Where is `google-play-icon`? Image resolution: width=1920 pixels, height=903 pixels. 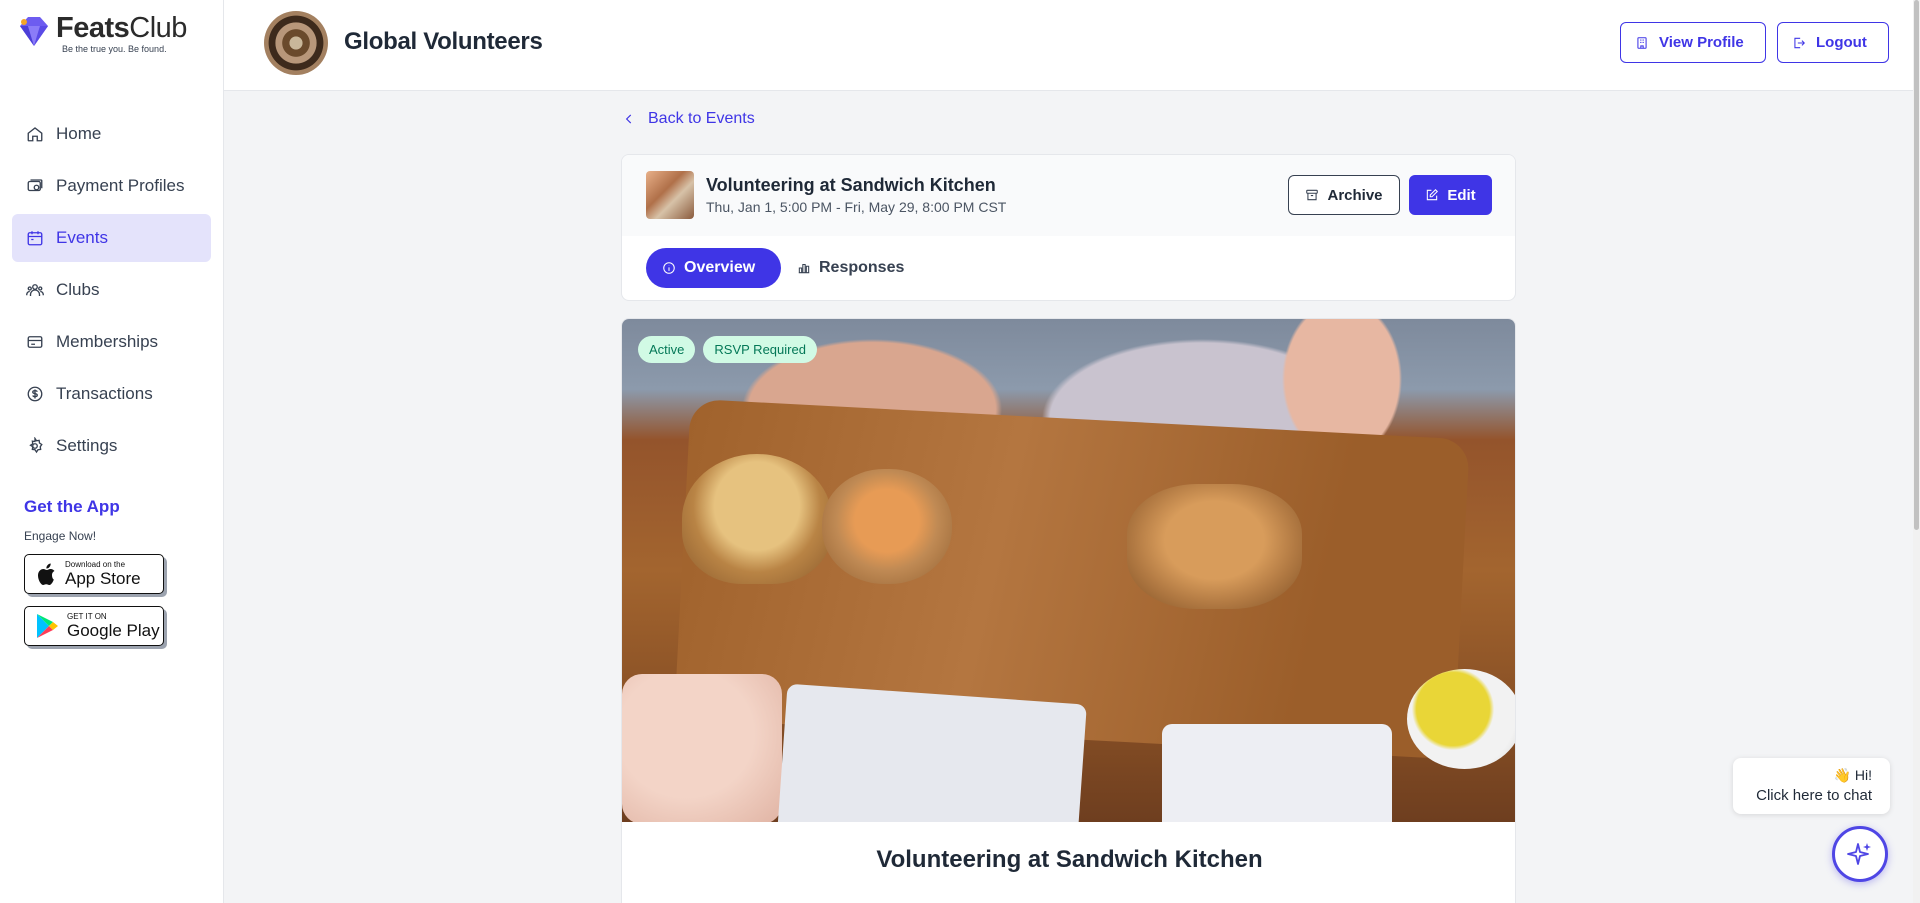
google-play-icon is located at coordinates (47, 626).